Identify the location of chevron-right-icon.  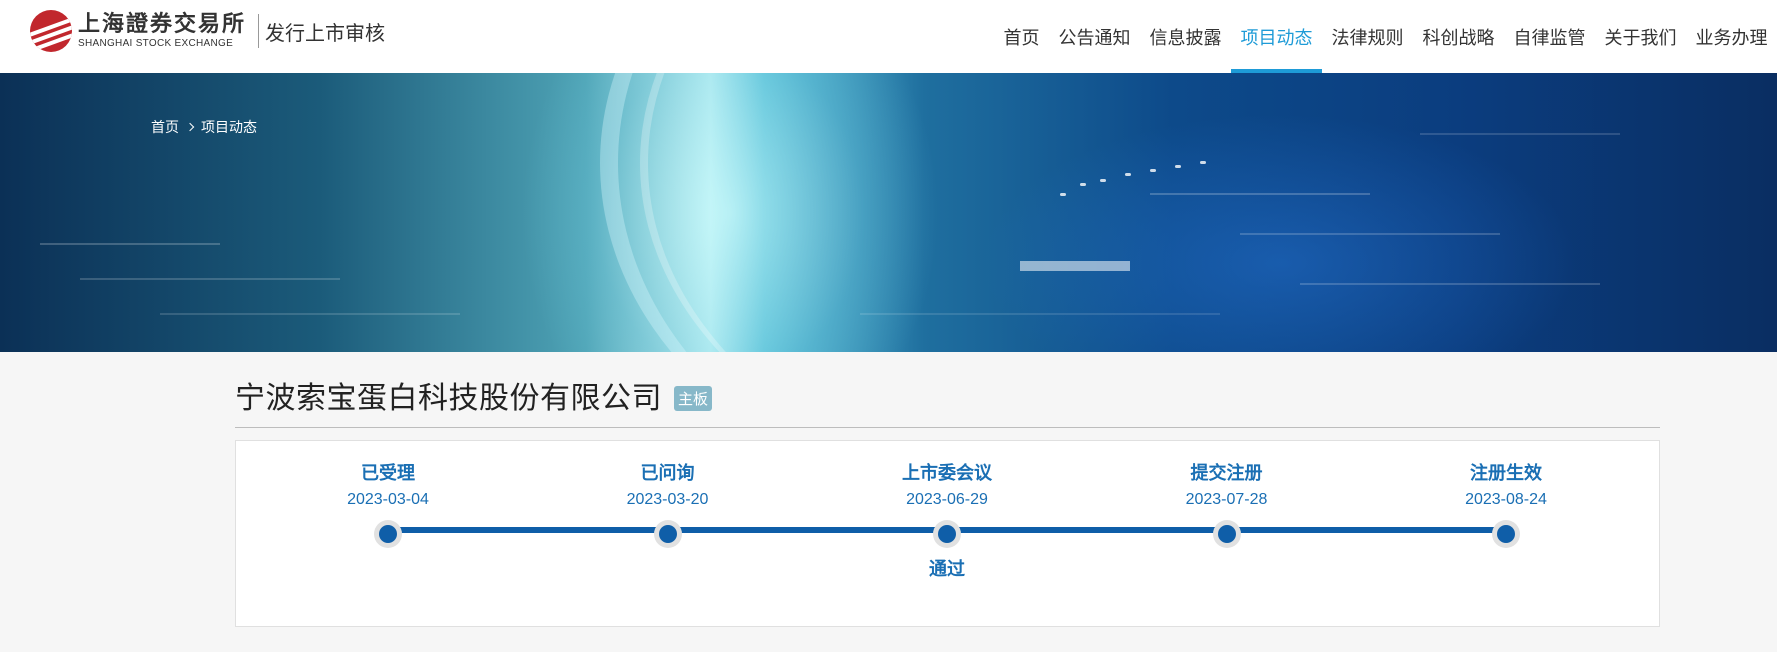
(190, 127).